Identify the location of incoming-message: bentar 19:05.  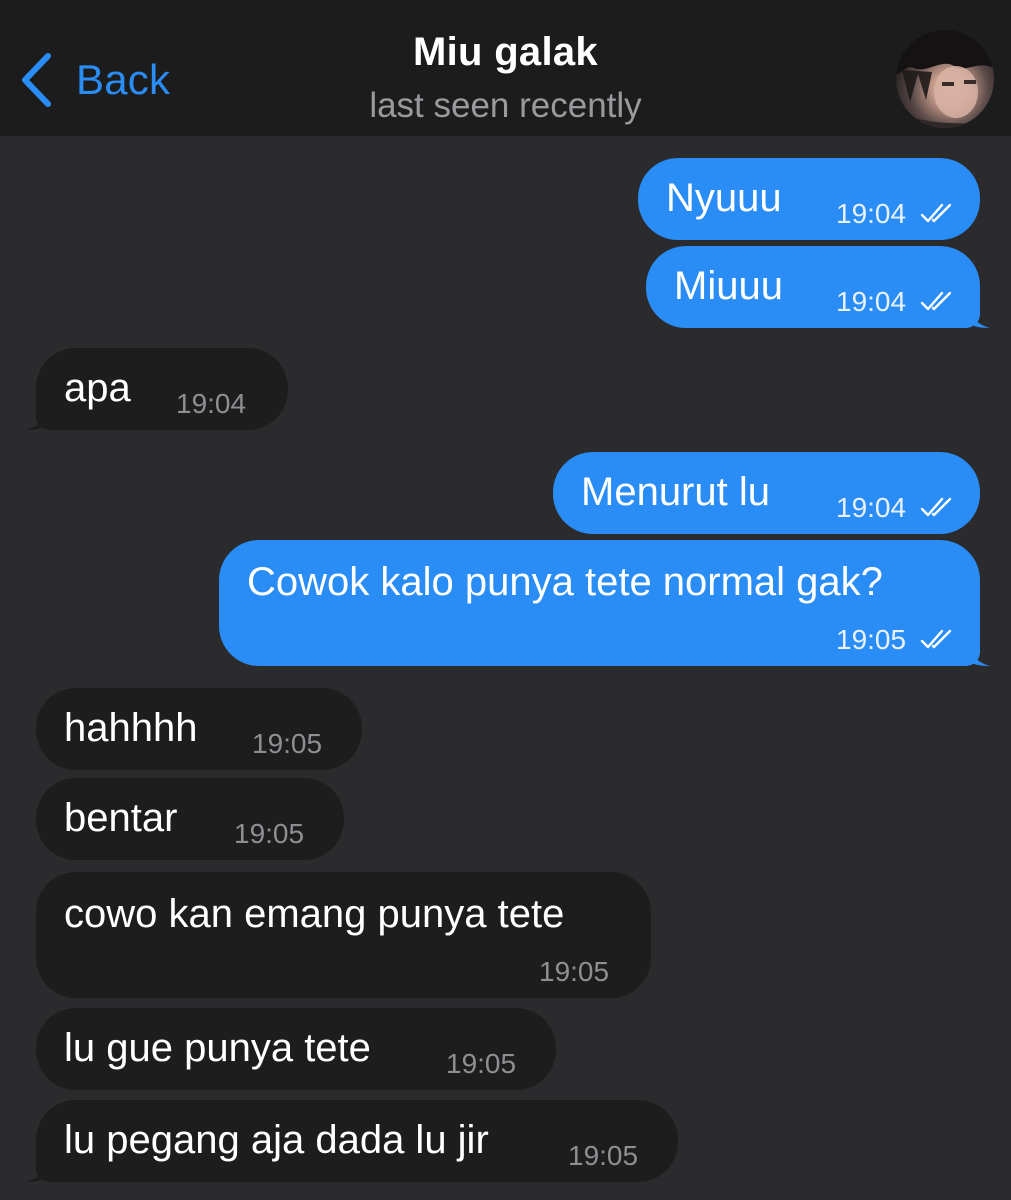
(190, 819).